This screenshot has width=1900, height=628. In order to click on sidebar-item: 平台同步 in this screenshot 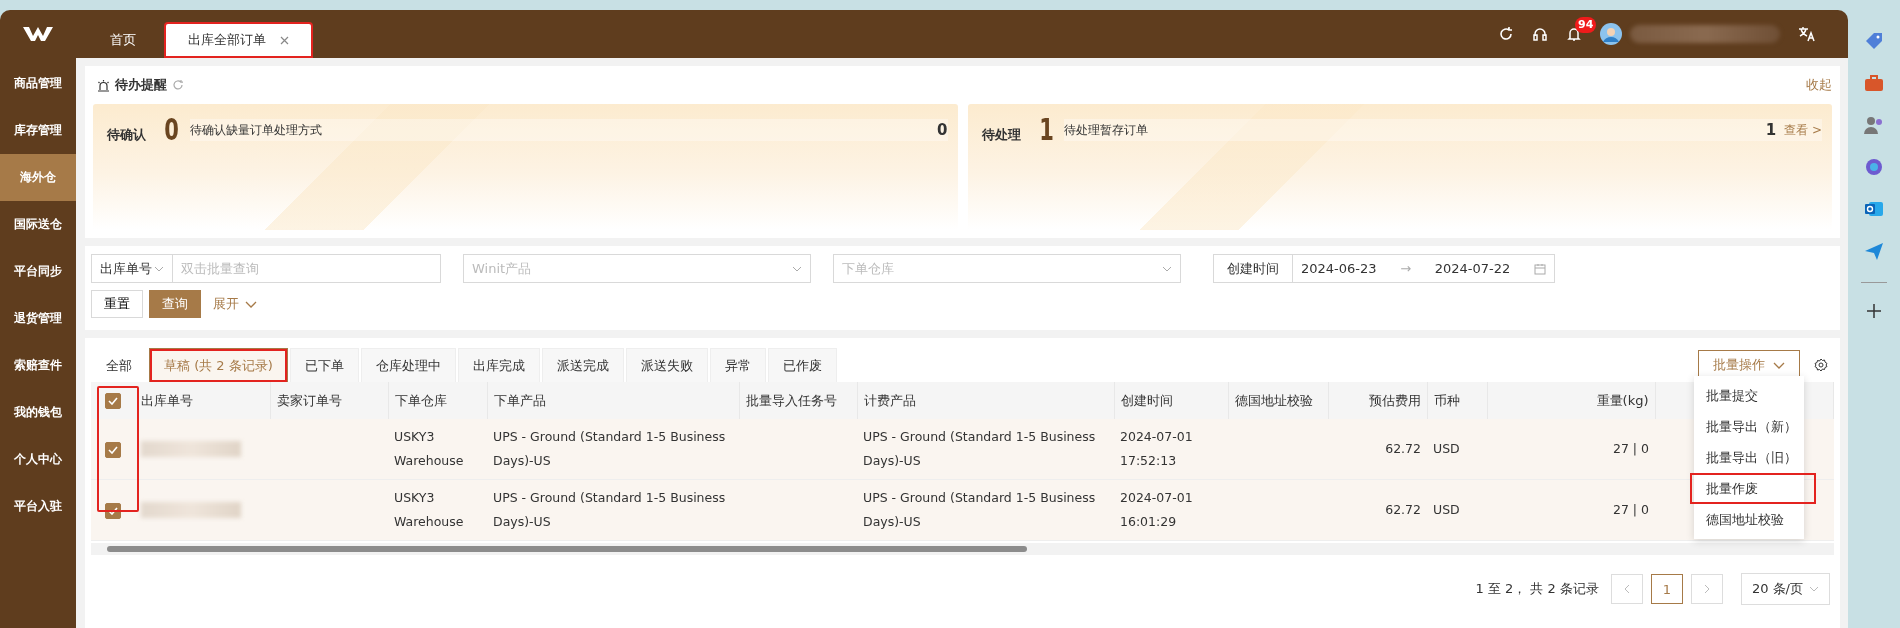, I will do `click(38, 271)`.